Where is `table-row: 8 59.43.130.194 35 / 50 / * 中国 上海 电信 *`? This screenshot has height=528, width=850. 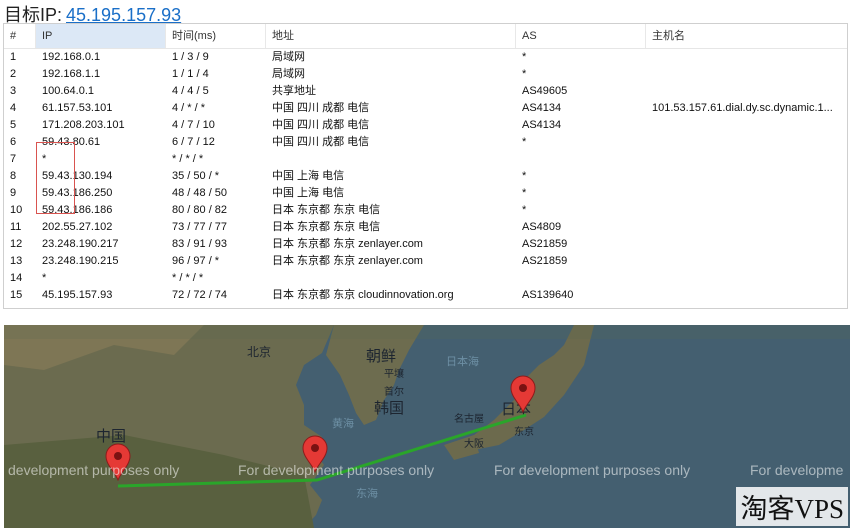
table-row: 8 59.43.130.194 35 / 50 / * 中国 上海 电信 * is located at coordinates (425, 176).